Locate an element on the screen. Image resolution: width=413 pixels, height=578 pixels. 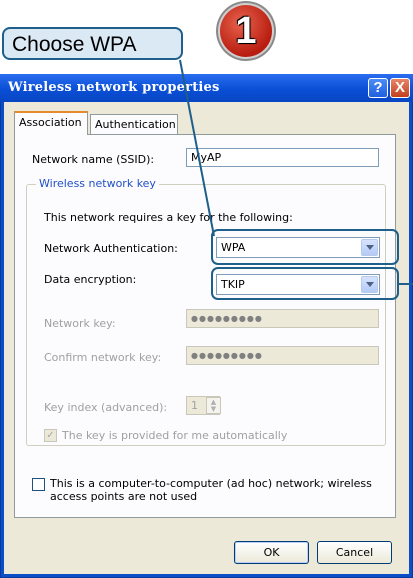
tab-association: Association is located at coordinates (51, 123).